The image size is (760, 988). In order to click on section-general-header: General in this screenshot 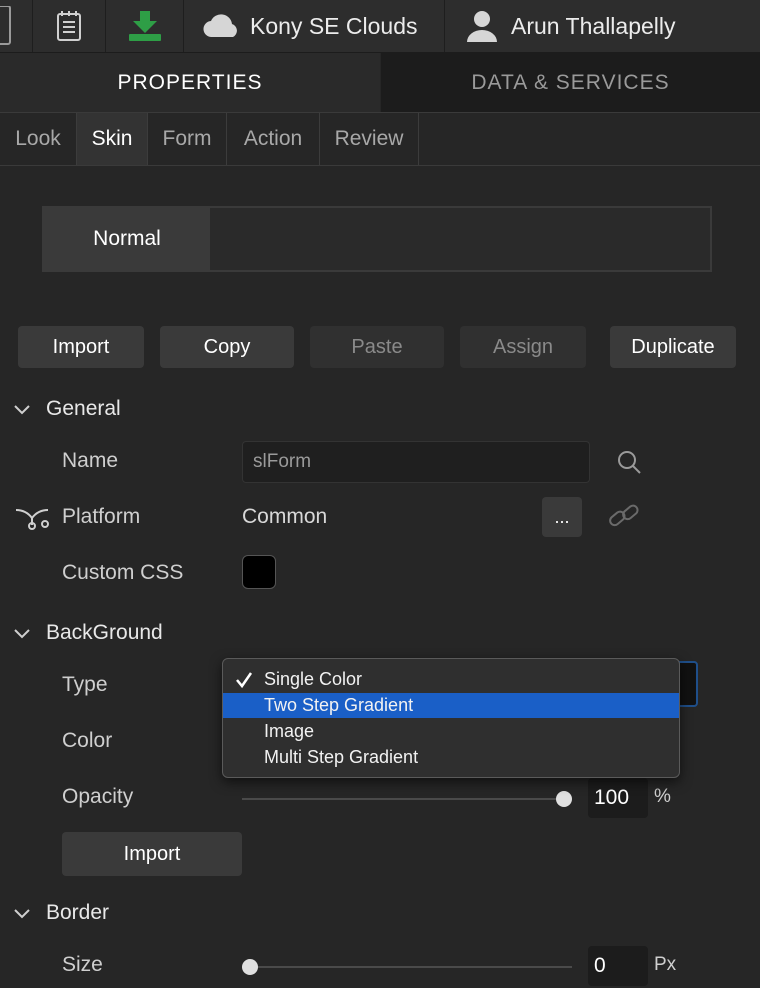, I will do `click(66, 409)`.